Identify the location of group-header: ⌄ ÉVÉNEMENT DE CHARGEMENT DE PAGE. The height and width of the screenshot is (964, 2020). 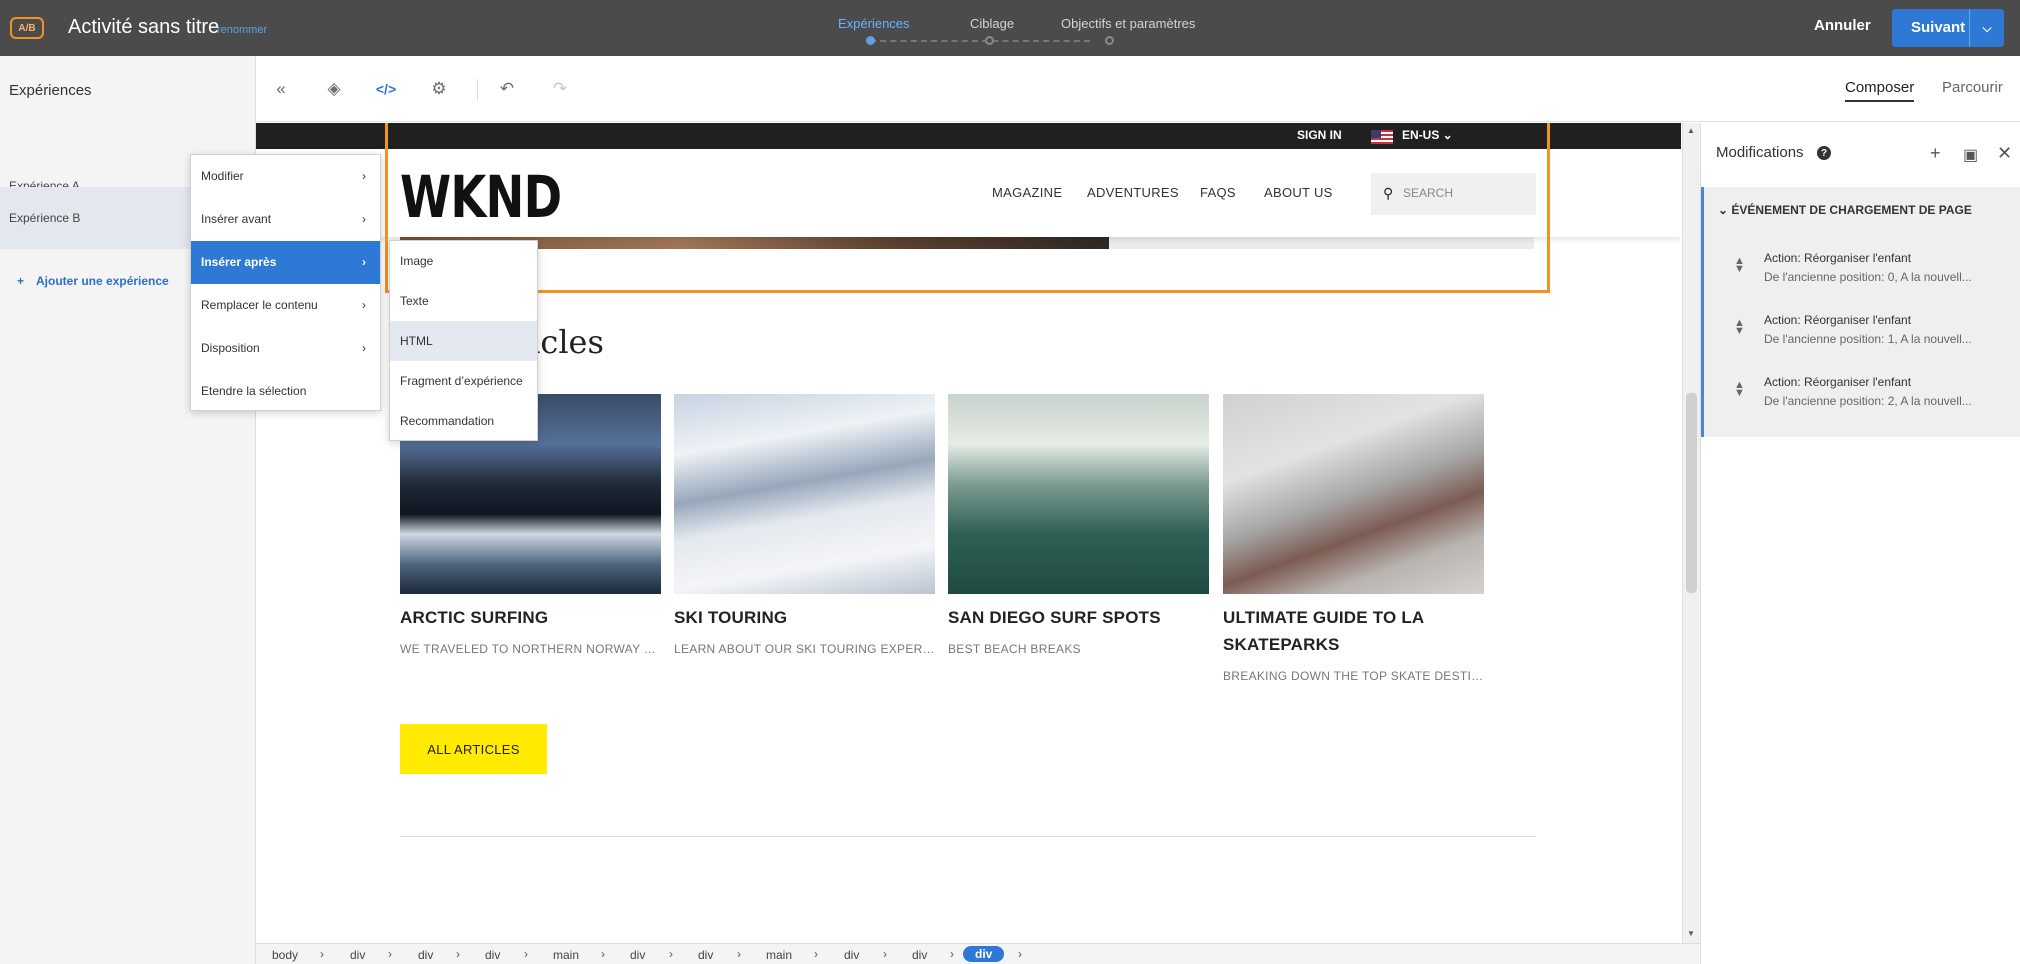
(1845, 210).